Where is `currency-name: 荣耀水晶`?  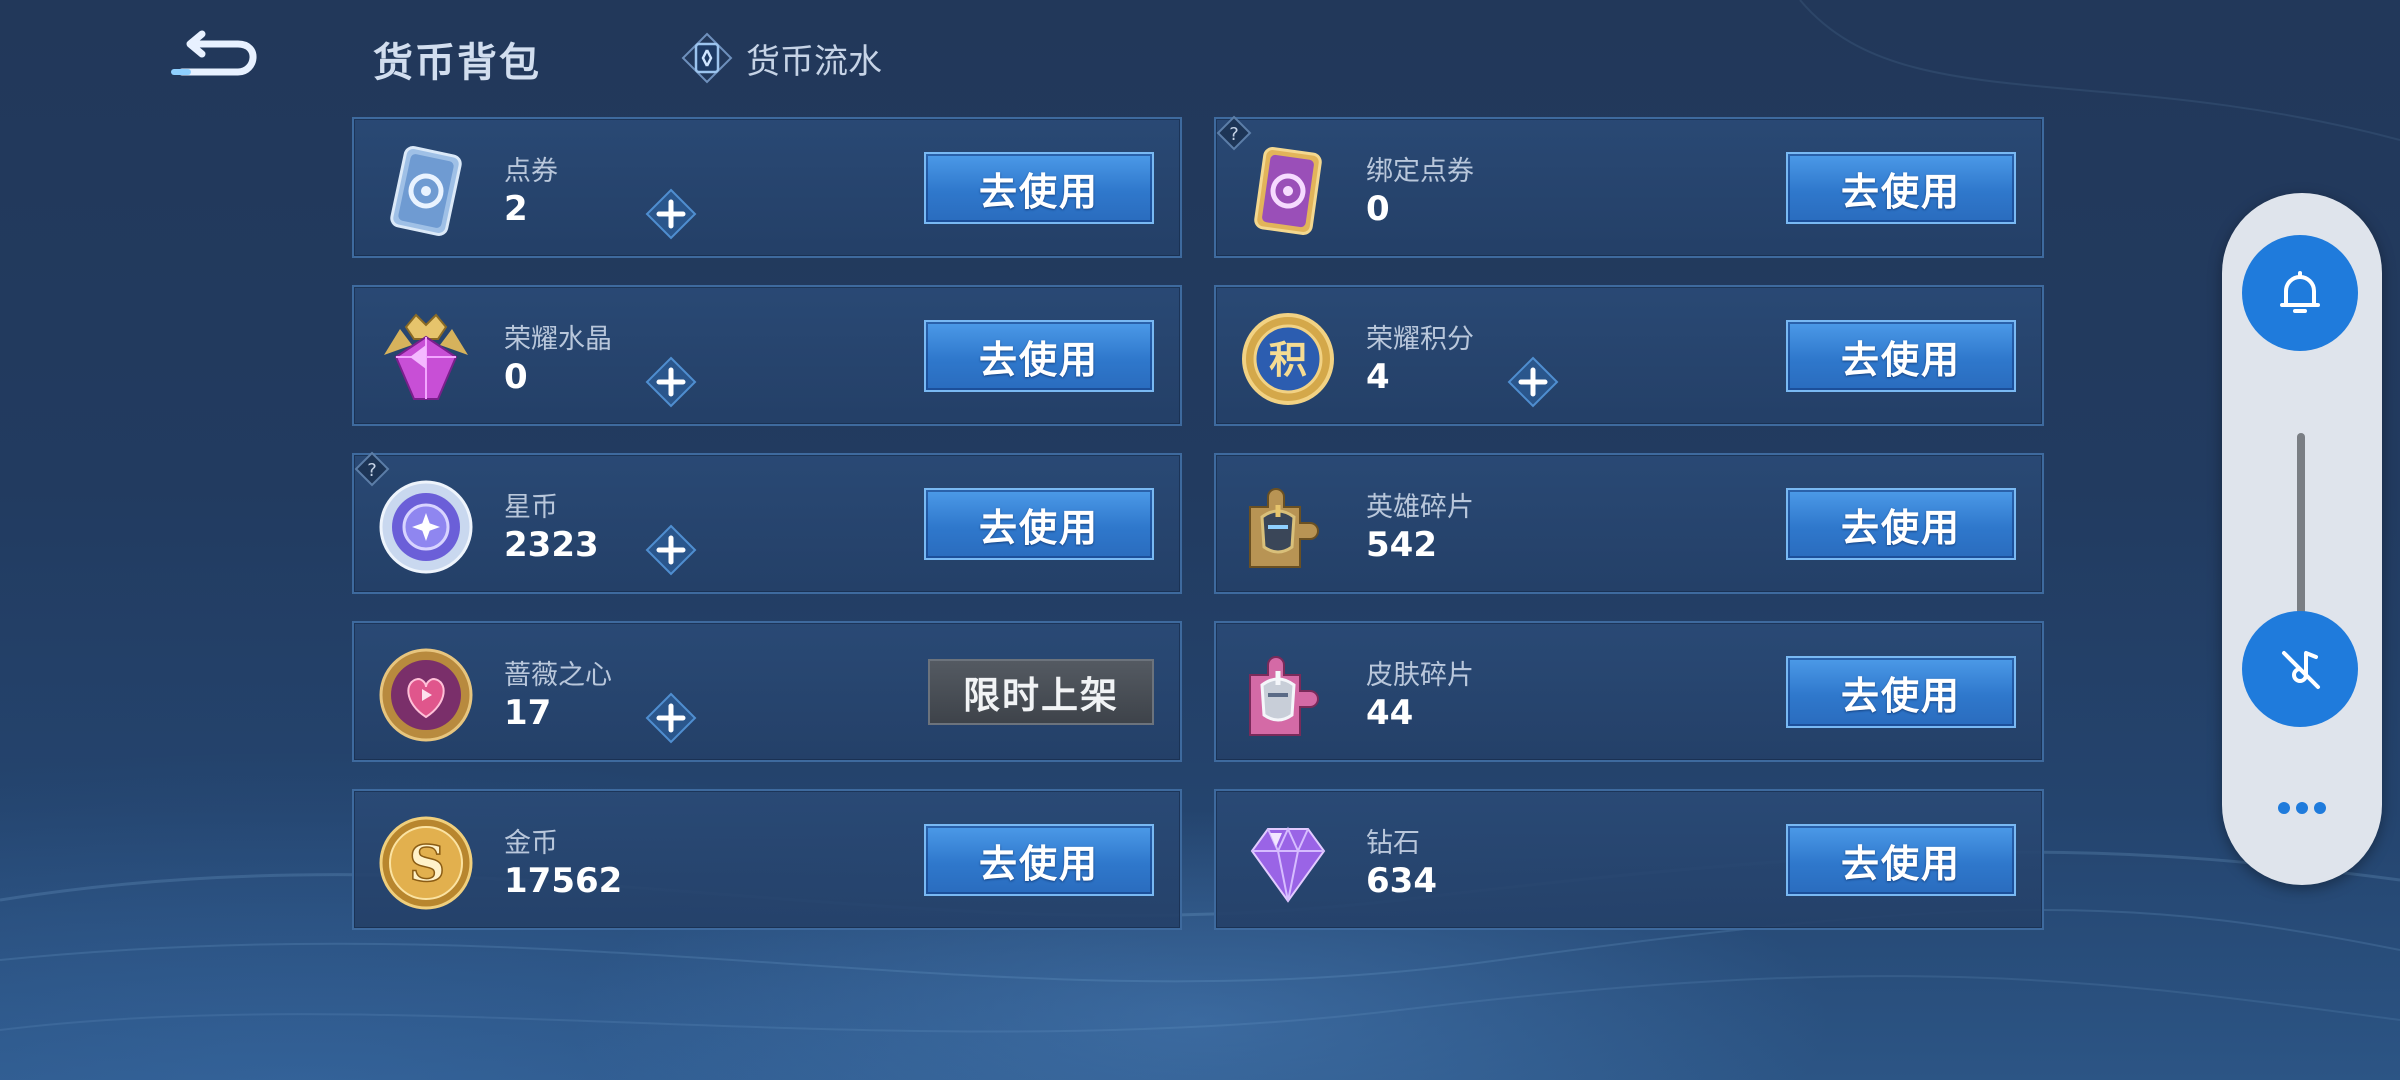
currency-name: 荣耀水晶 is located at coordinates (558, 339).